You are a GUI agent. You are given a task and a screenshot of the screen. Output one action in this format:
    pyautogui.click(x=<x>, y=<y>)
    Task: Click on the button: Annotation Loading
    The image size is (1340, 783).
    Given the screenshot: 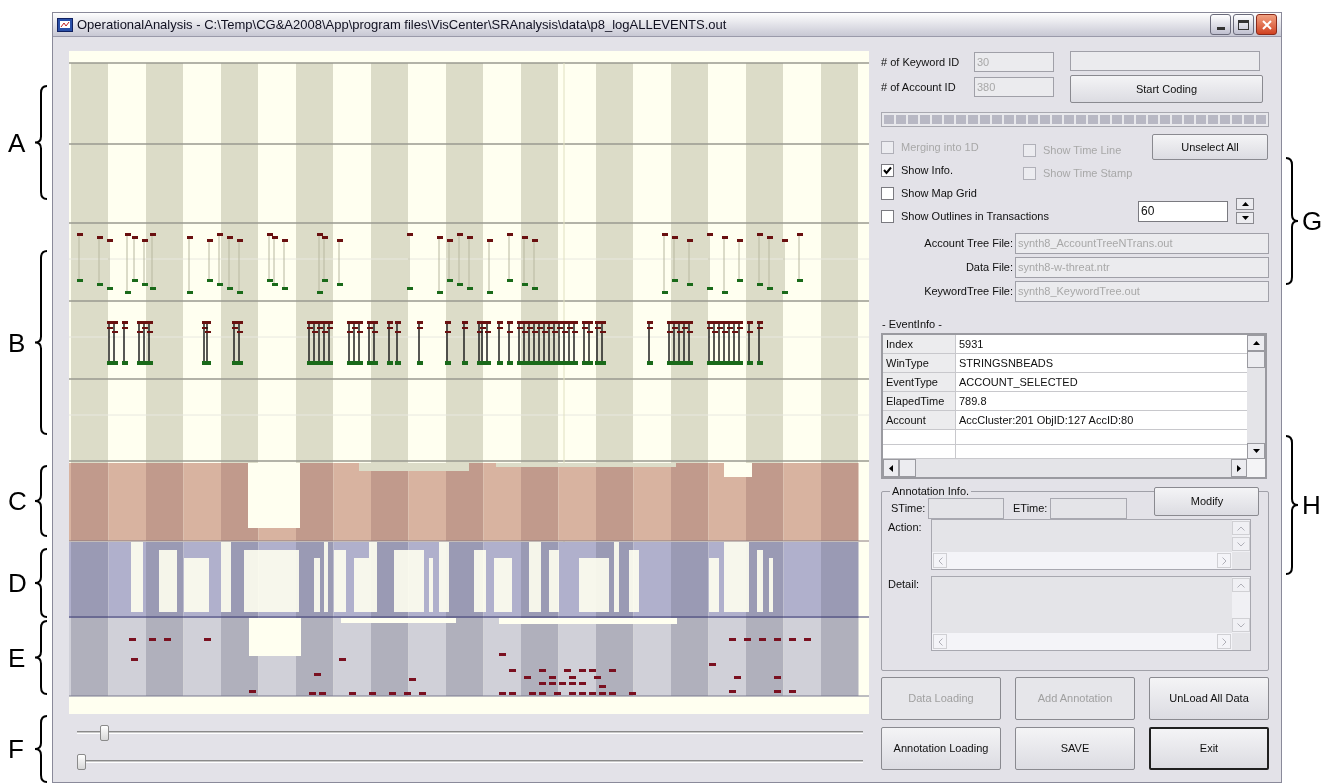 What is the action you would take?
    pyautogui.click(x=941, y=748)
    